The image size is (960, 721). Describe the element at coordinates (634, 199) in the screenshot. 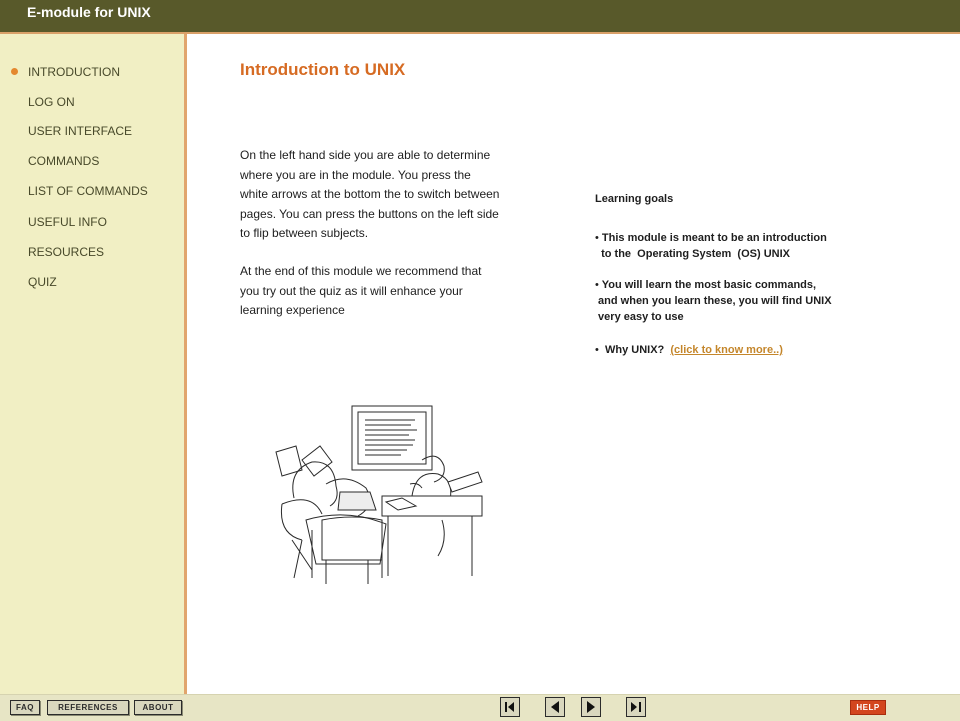

I see `learning-goals-heading: Learning goals` at that location.